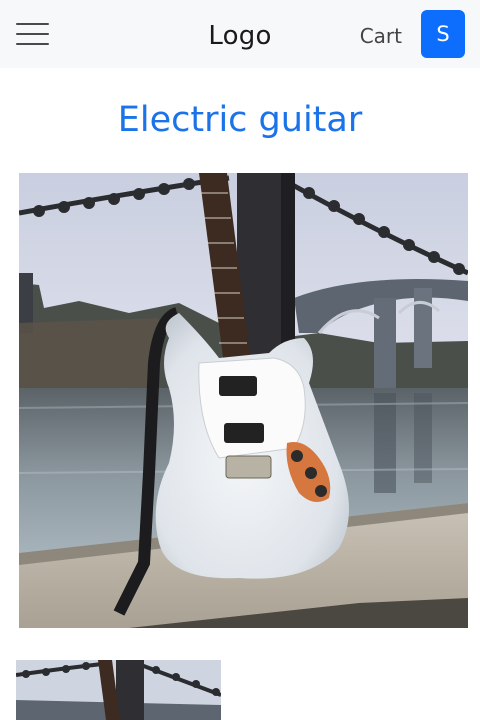 This screenshot has height=720, width=480. Describe the element at coordinates (240, 120) in the screenshot. I see `page-title: Electric guitar` at that location.